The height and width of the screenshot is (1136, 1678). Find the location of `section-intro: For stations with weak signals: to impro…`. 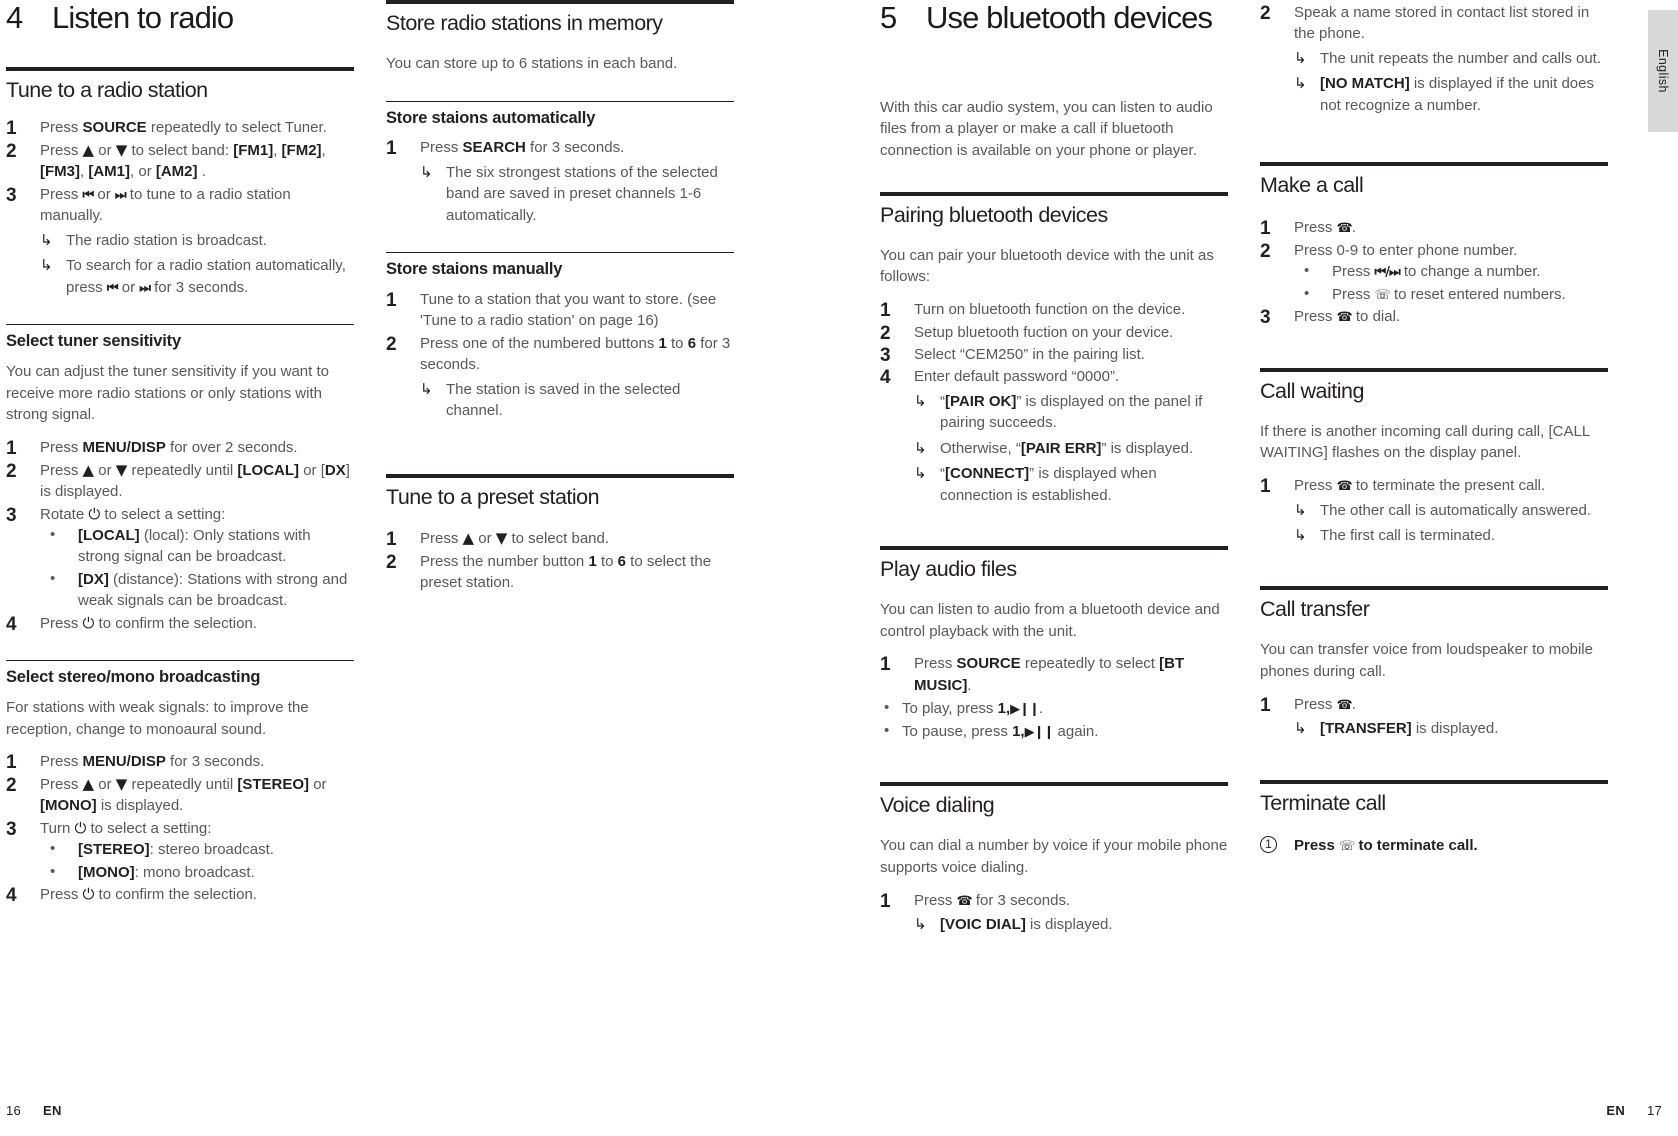

section-intro: For stations with weak signals: to impro… is located at coordinates (157, 718).